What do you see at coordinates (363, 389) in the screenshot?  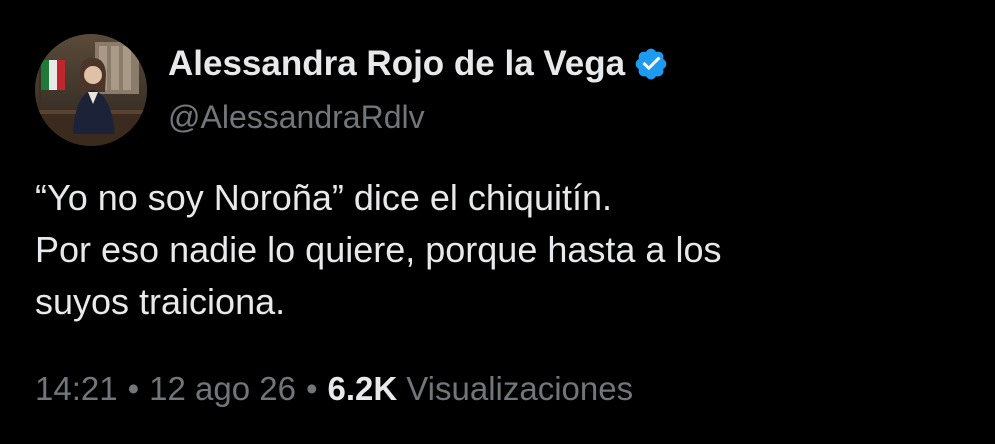 I see `views-count: 6.2K` at bounding box center [363, 389].